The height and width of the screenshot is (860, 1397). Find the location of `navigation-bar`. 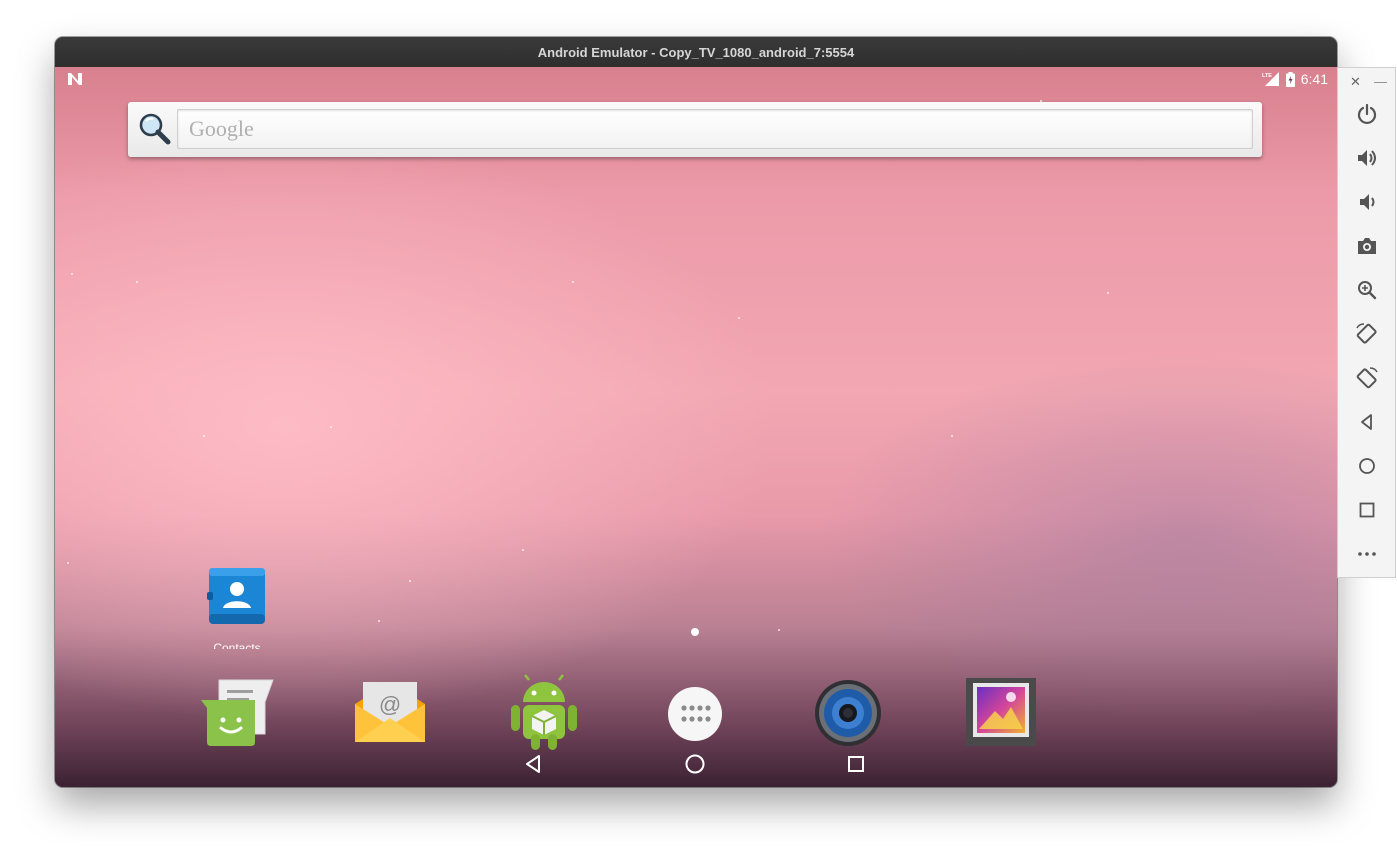

navigation-bar is located at coordinates (696, 763).